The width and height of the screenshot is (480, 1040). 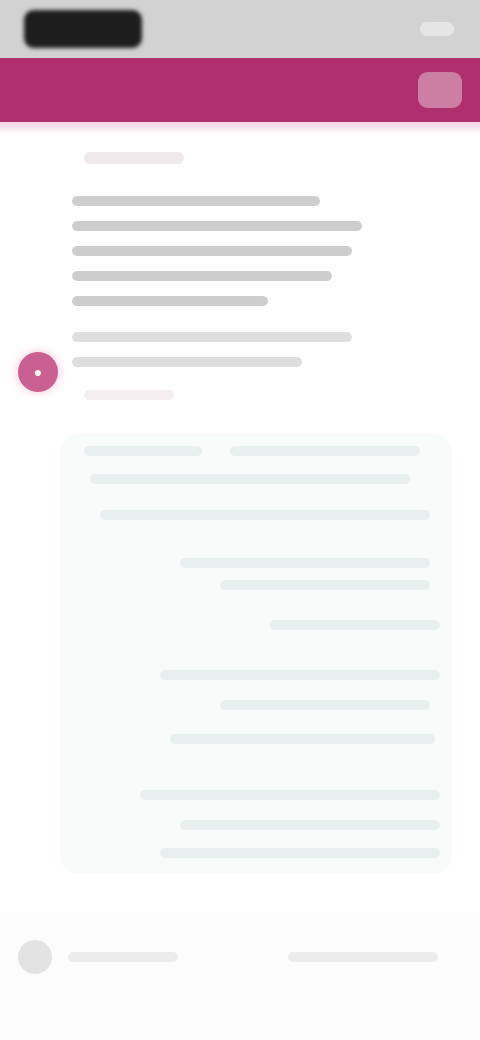 What do you see at coordinates (232, 258) in the screenshot?
I see `message-bubble` at bounding box center [232, 258].